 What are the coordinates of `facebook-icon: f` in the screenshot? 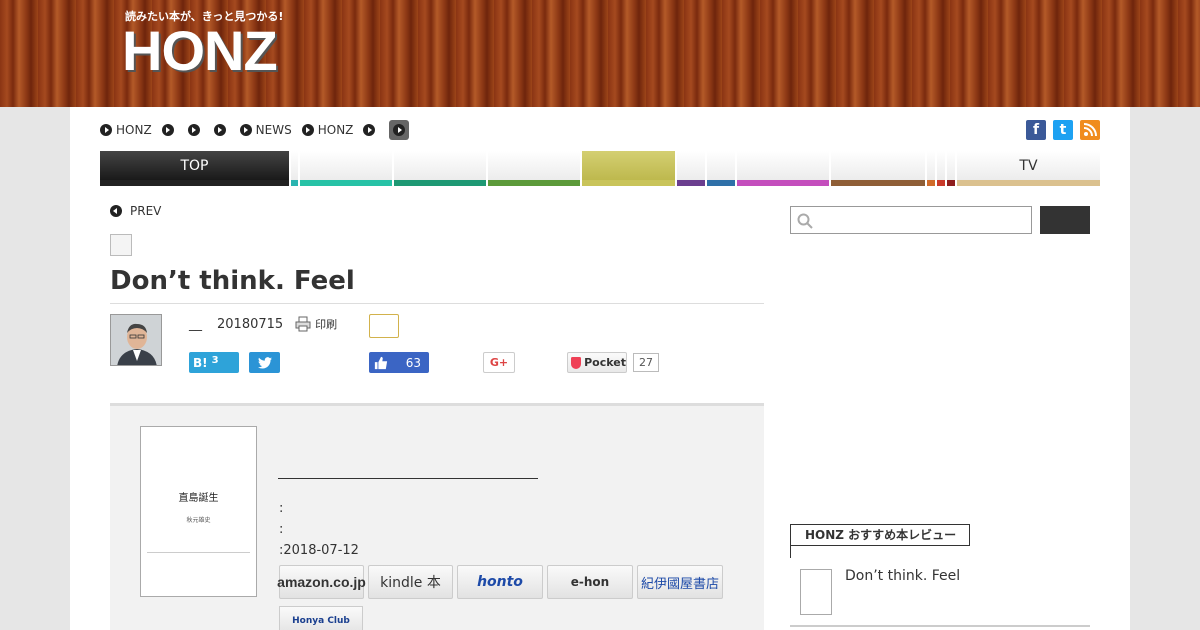 It's located at (1036, 130).